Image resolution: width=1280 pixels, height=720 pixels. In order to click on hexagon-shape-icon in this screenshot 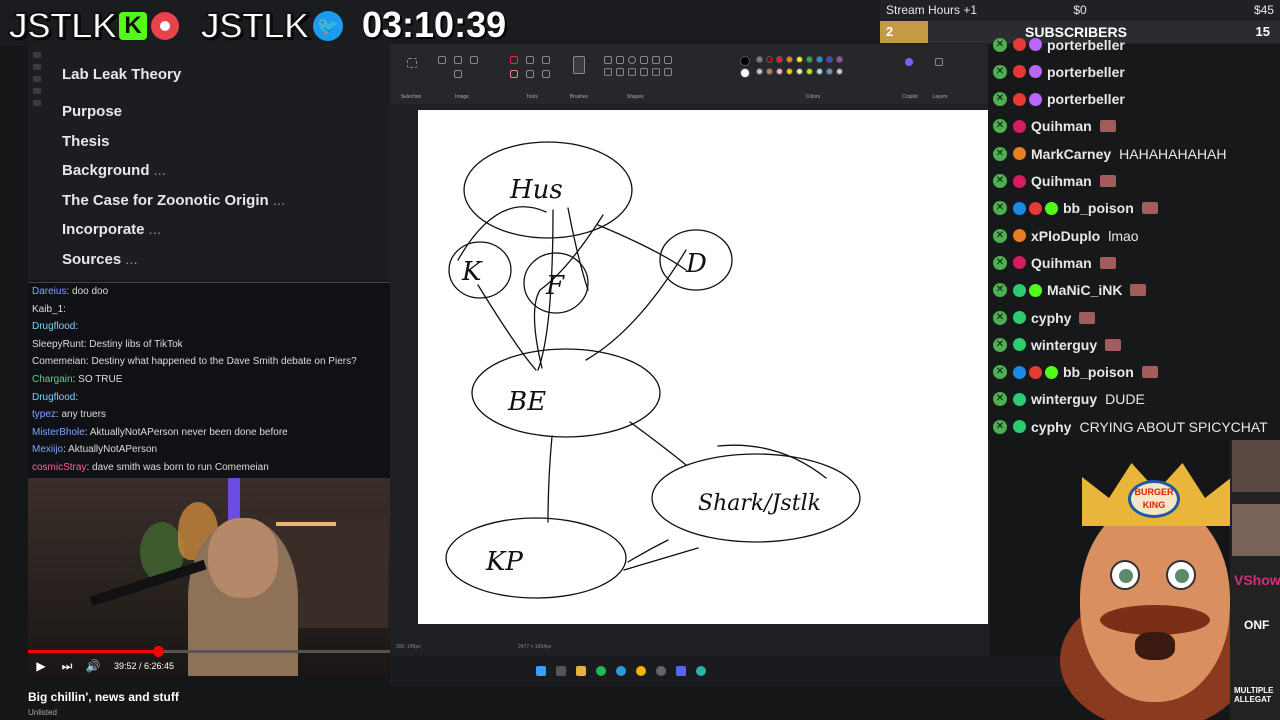, I will do `click(632, 72)`.